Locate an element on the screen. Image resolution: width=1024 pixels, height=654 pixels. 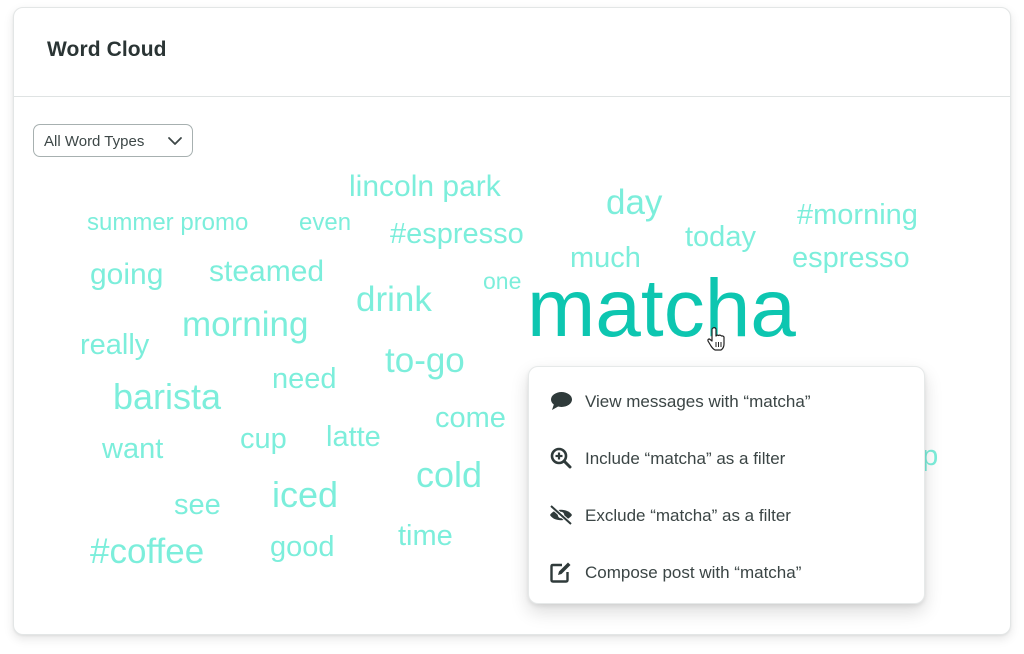
word-espresso: espresso is located at coordinates (851, 258).